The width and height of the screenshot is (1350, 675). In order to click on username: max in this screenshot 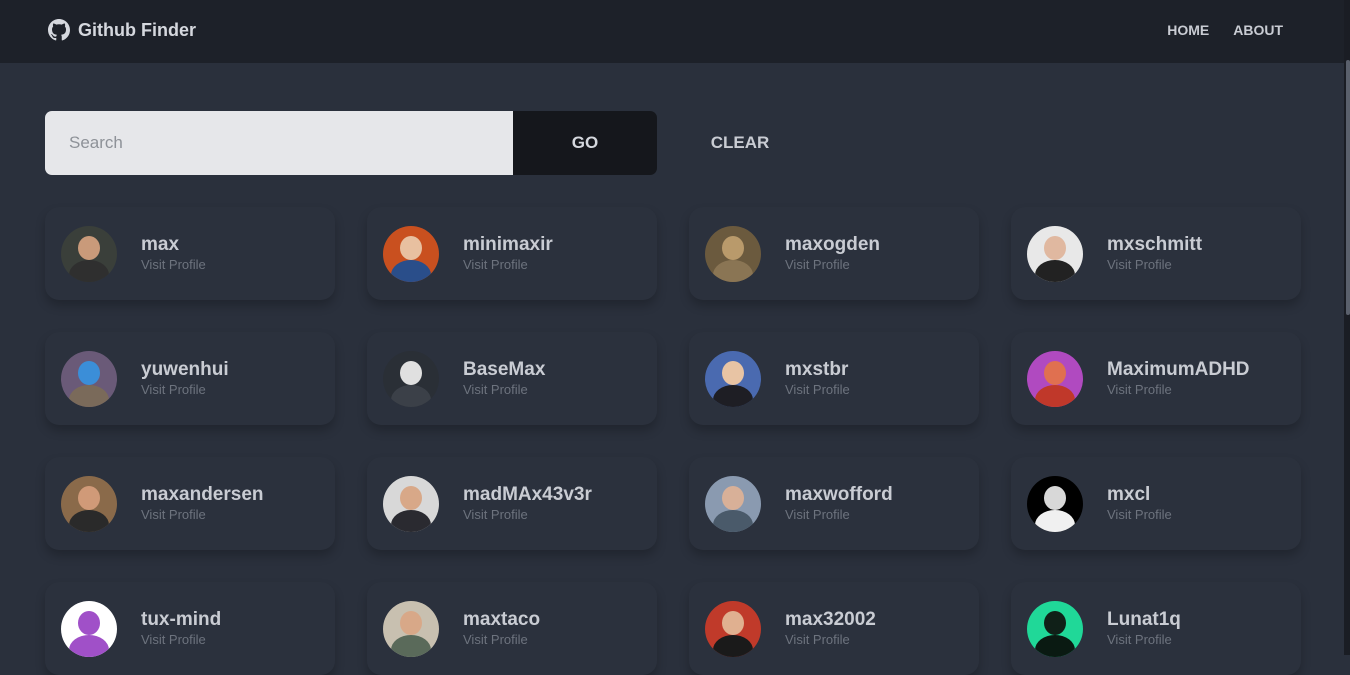, I will do `click(160, 244)`.